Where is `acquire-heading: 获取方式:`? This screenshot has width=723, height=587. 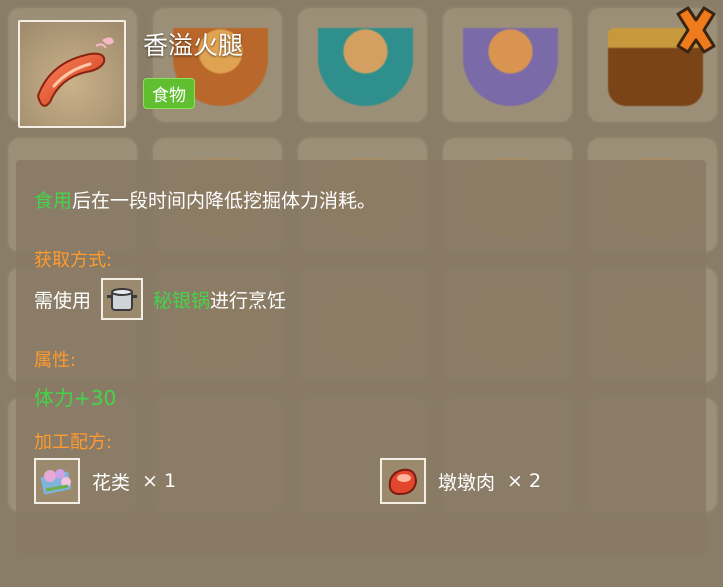 acquire-heading: 获取方式: is located at coordinates (73, 260).